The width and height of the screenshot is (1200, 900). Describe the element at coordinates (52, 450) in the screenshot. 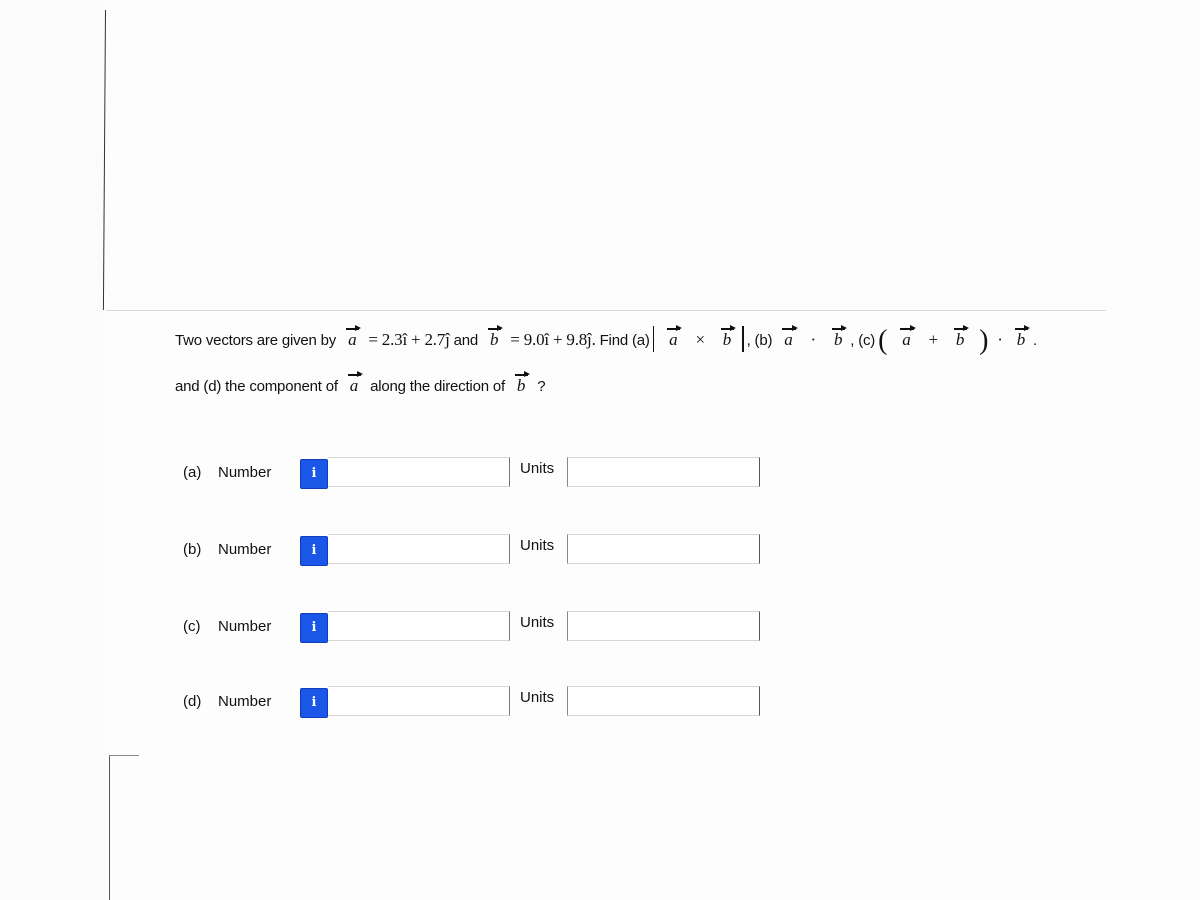

I see `scan-margin` at that location.